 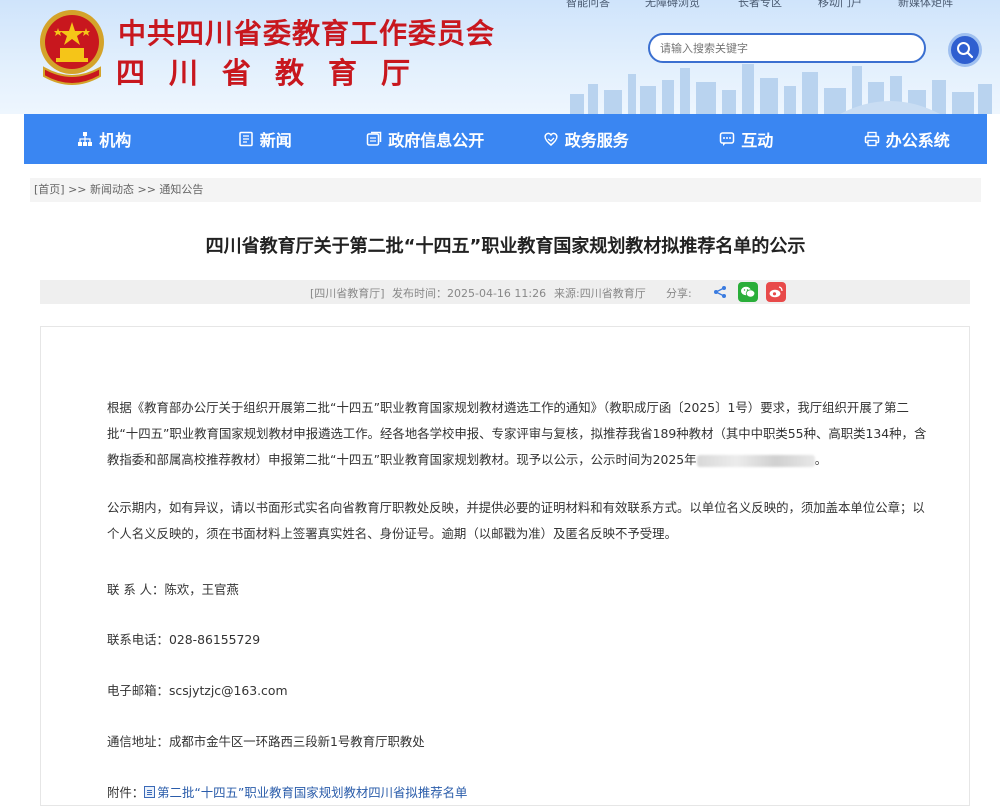 What do you see at coordinates (307, 33) in the screenshot?
I see `org-title: 中共四川省委教育工作委员会` at bounding box center [307, 33].